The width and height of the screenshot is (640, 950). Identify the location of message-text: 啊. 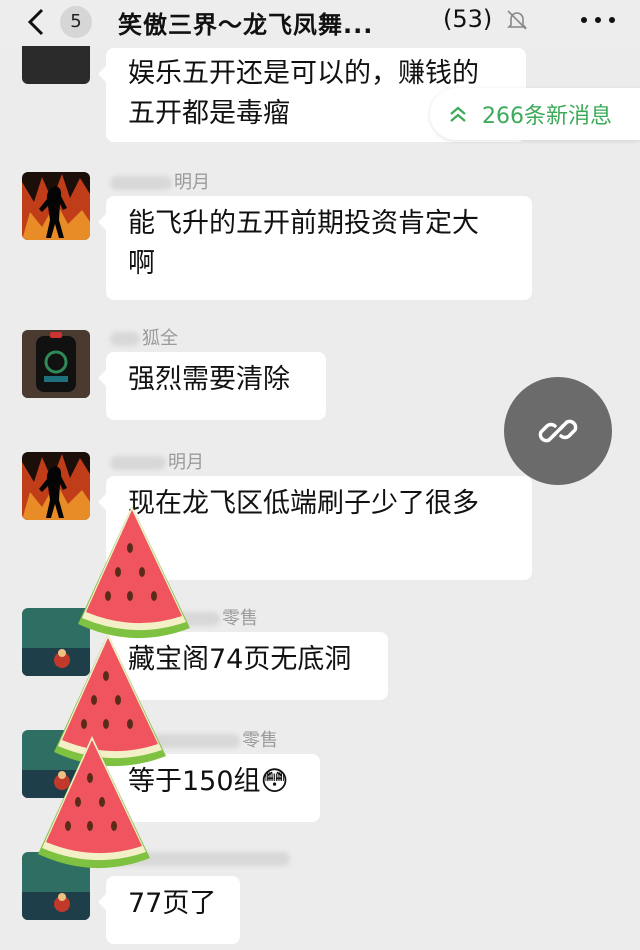
(141, 263).